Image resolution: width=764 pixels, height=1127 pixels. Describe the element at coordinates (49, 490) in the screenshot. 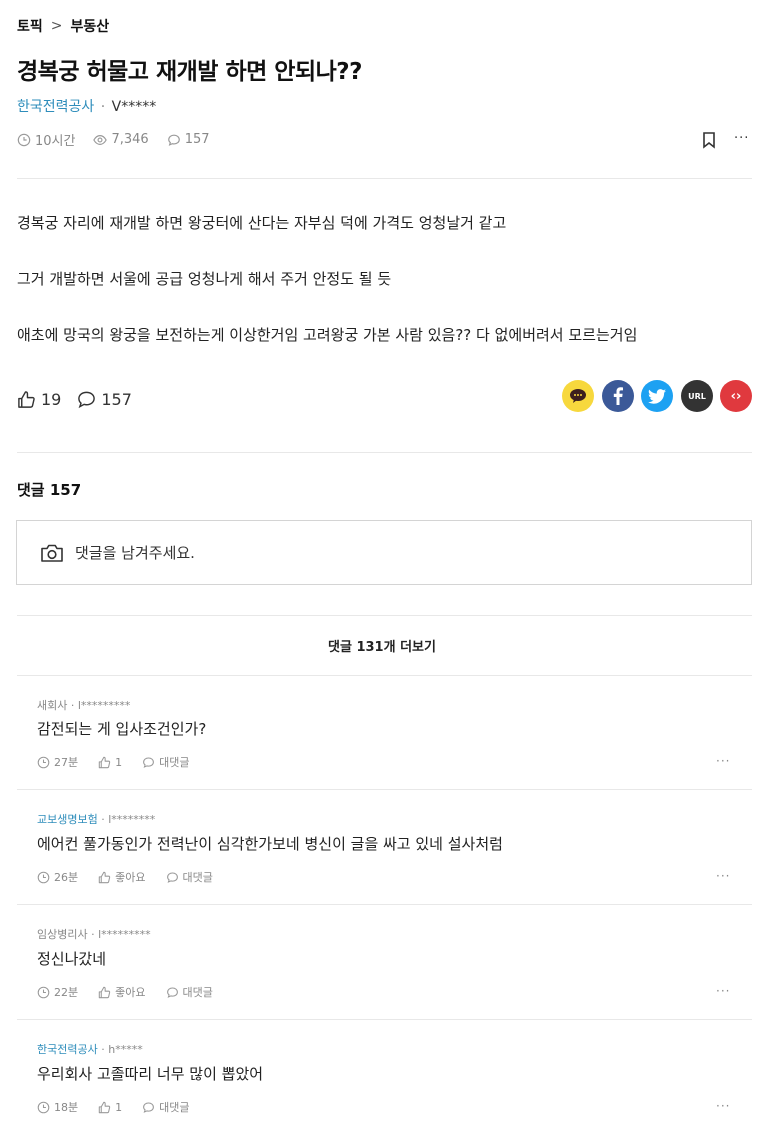

I see `comments-heading: 댓글 157` at that location.